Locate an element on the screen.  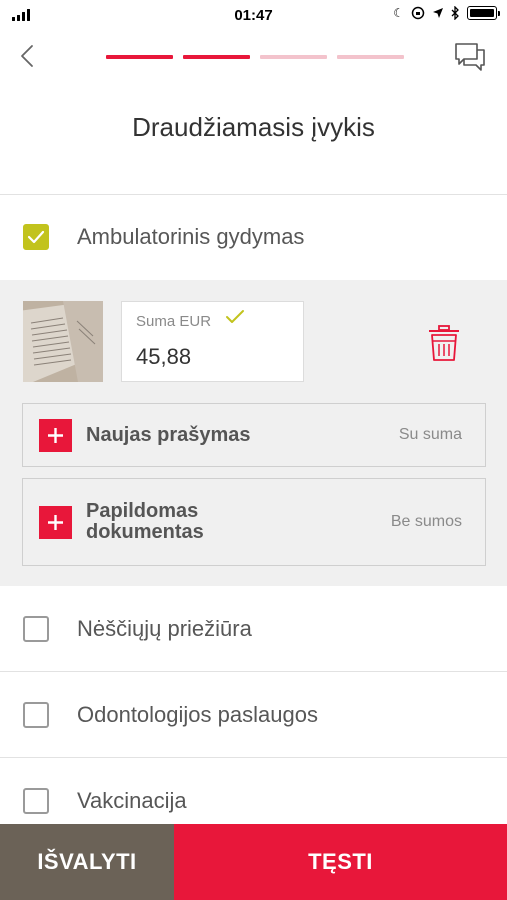
checkbox-checked is located at coordinates (36, 237).